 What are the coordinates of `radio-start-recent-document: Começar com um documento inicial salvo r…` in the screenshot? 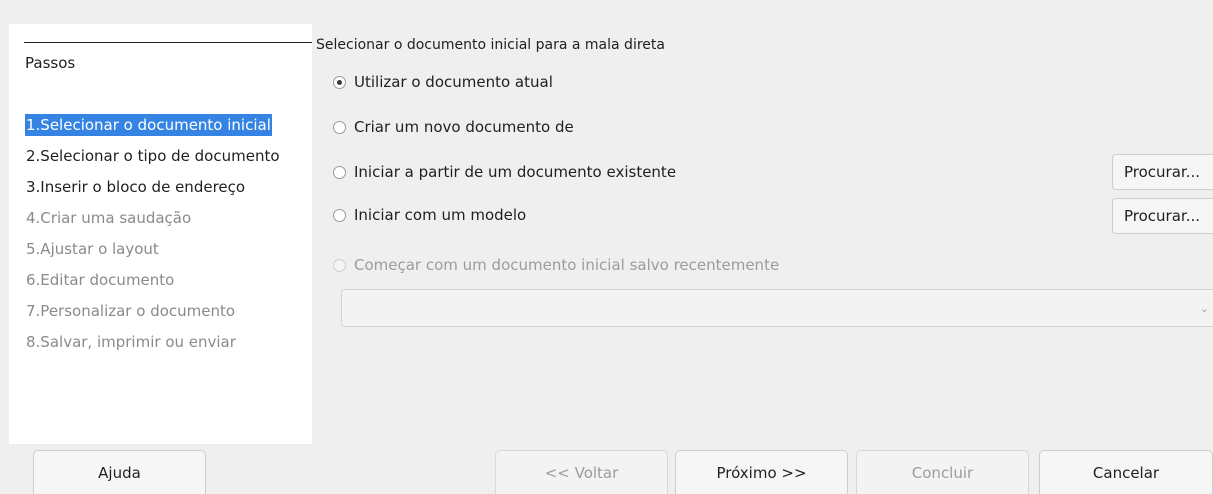 It's located at (556, 265).